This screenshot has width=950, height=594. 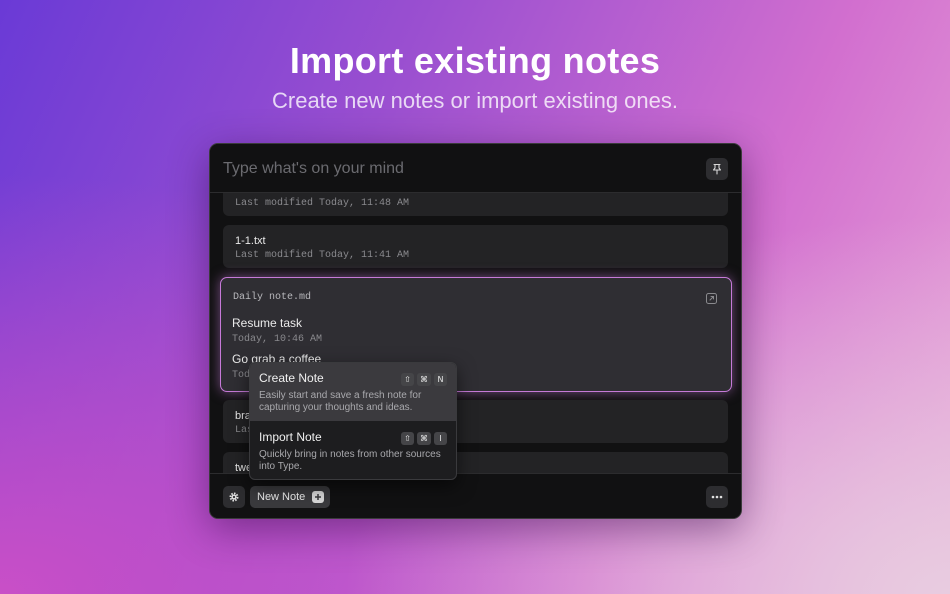 I want to click on new-note-button: New Note, so click(x=290, y=497).